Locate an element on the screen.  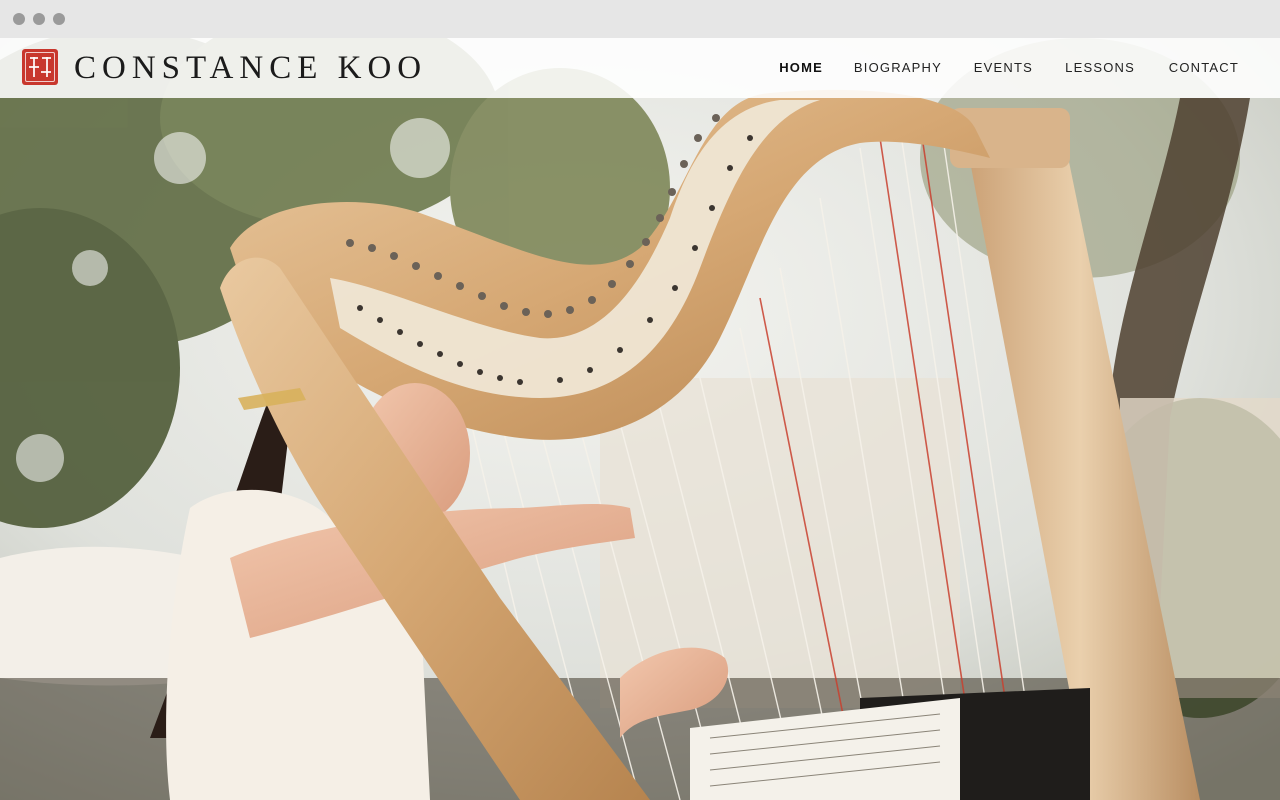
nav-item-contact: CONTACT is located at coordinates (1204, 68).